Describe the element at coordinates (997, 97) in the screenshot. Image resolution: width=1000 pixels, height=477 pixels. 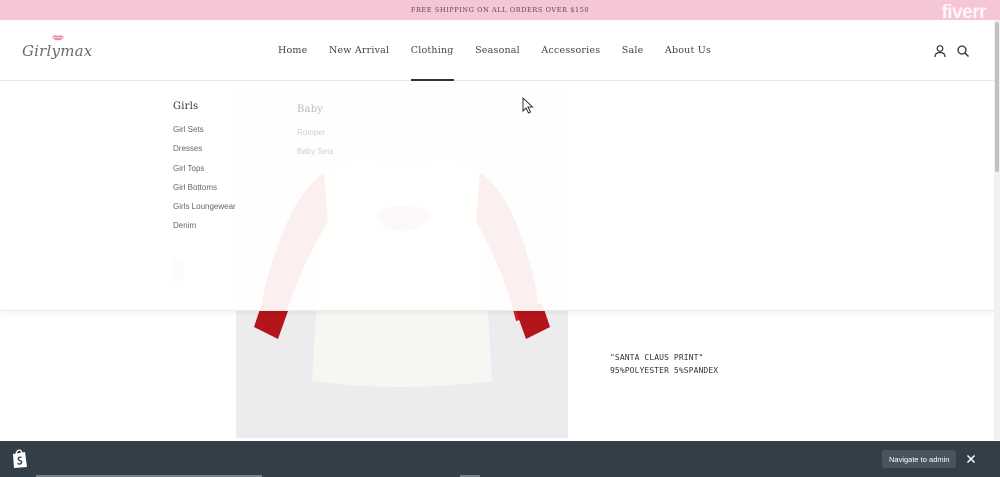
I see `scrollbar-thumb` at that location.